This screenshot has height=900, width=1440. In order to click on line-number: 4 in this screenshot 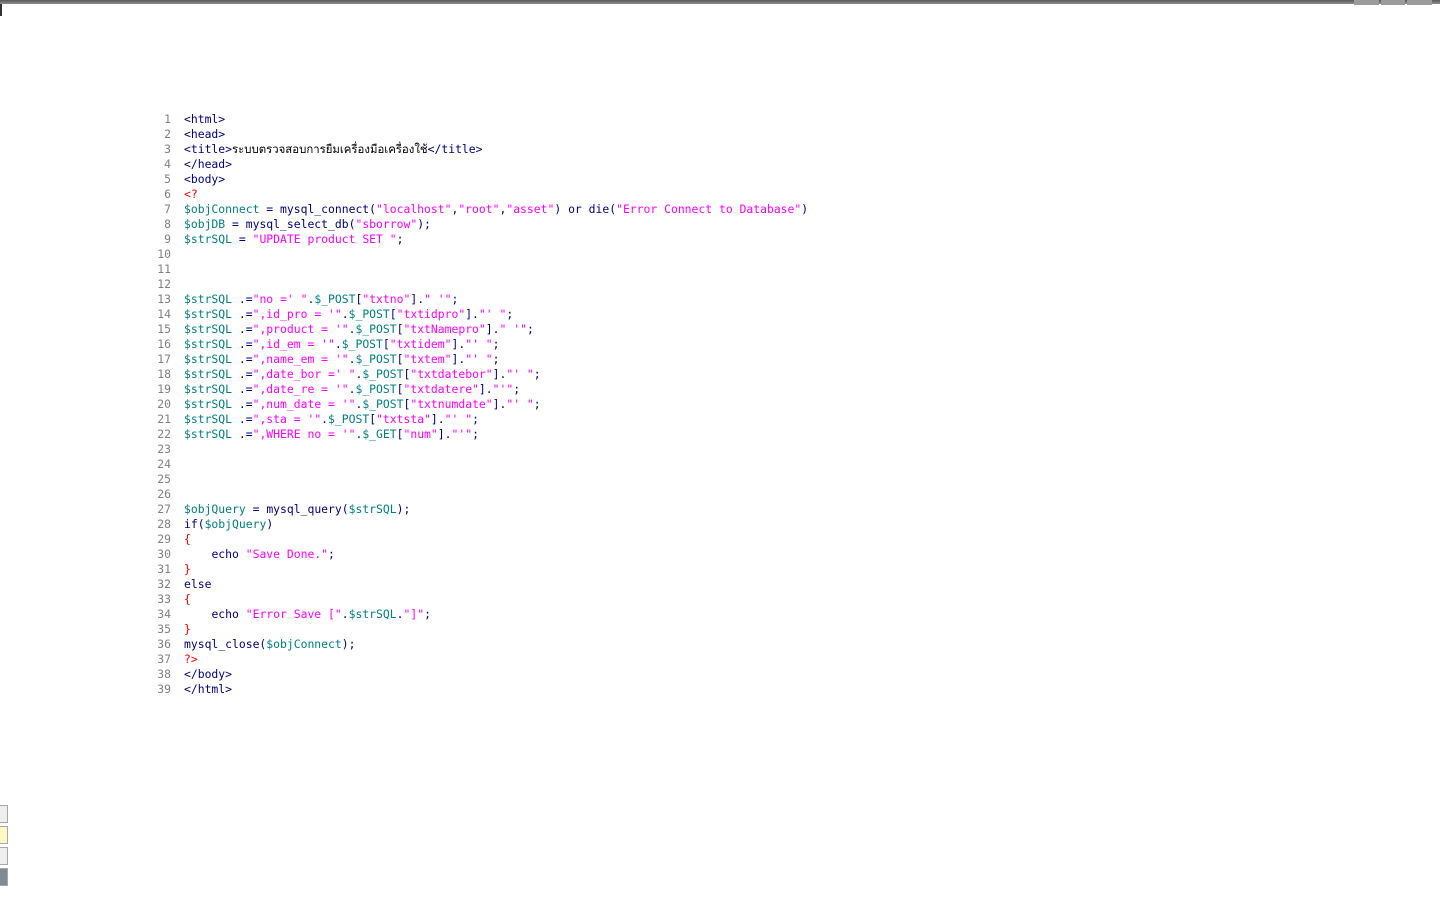, I will do `click(167, 164)`.